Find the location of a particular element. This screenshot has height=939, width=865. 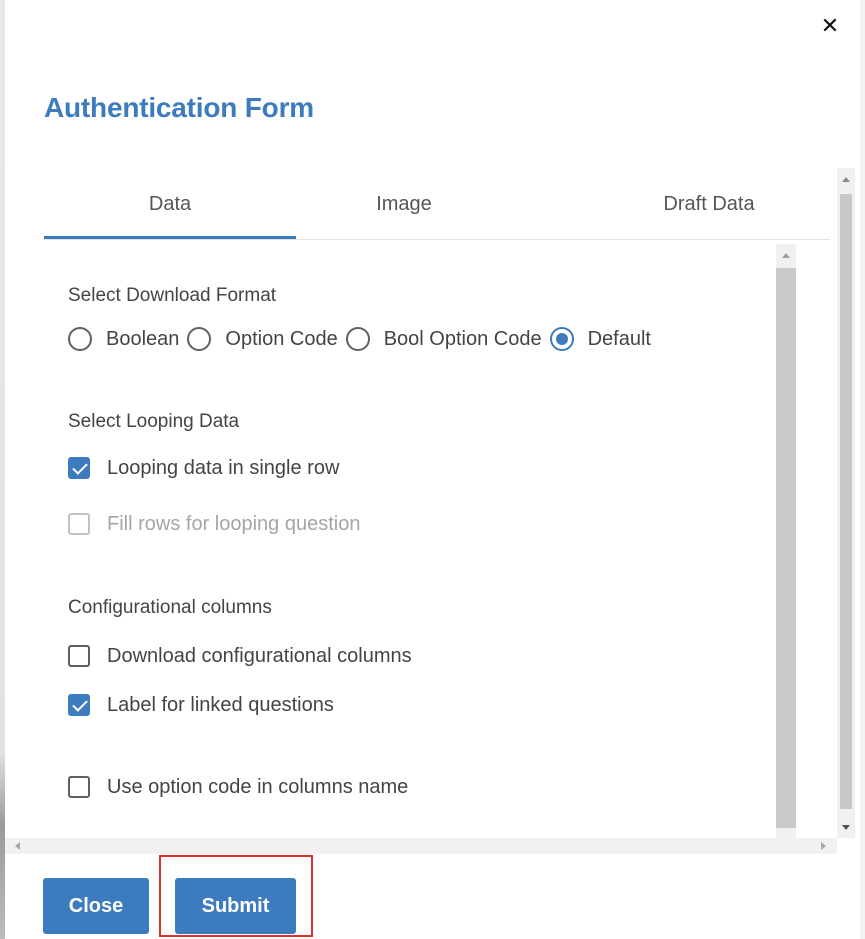

checkbox-download-config-columns is located at coordinates (79, 656).